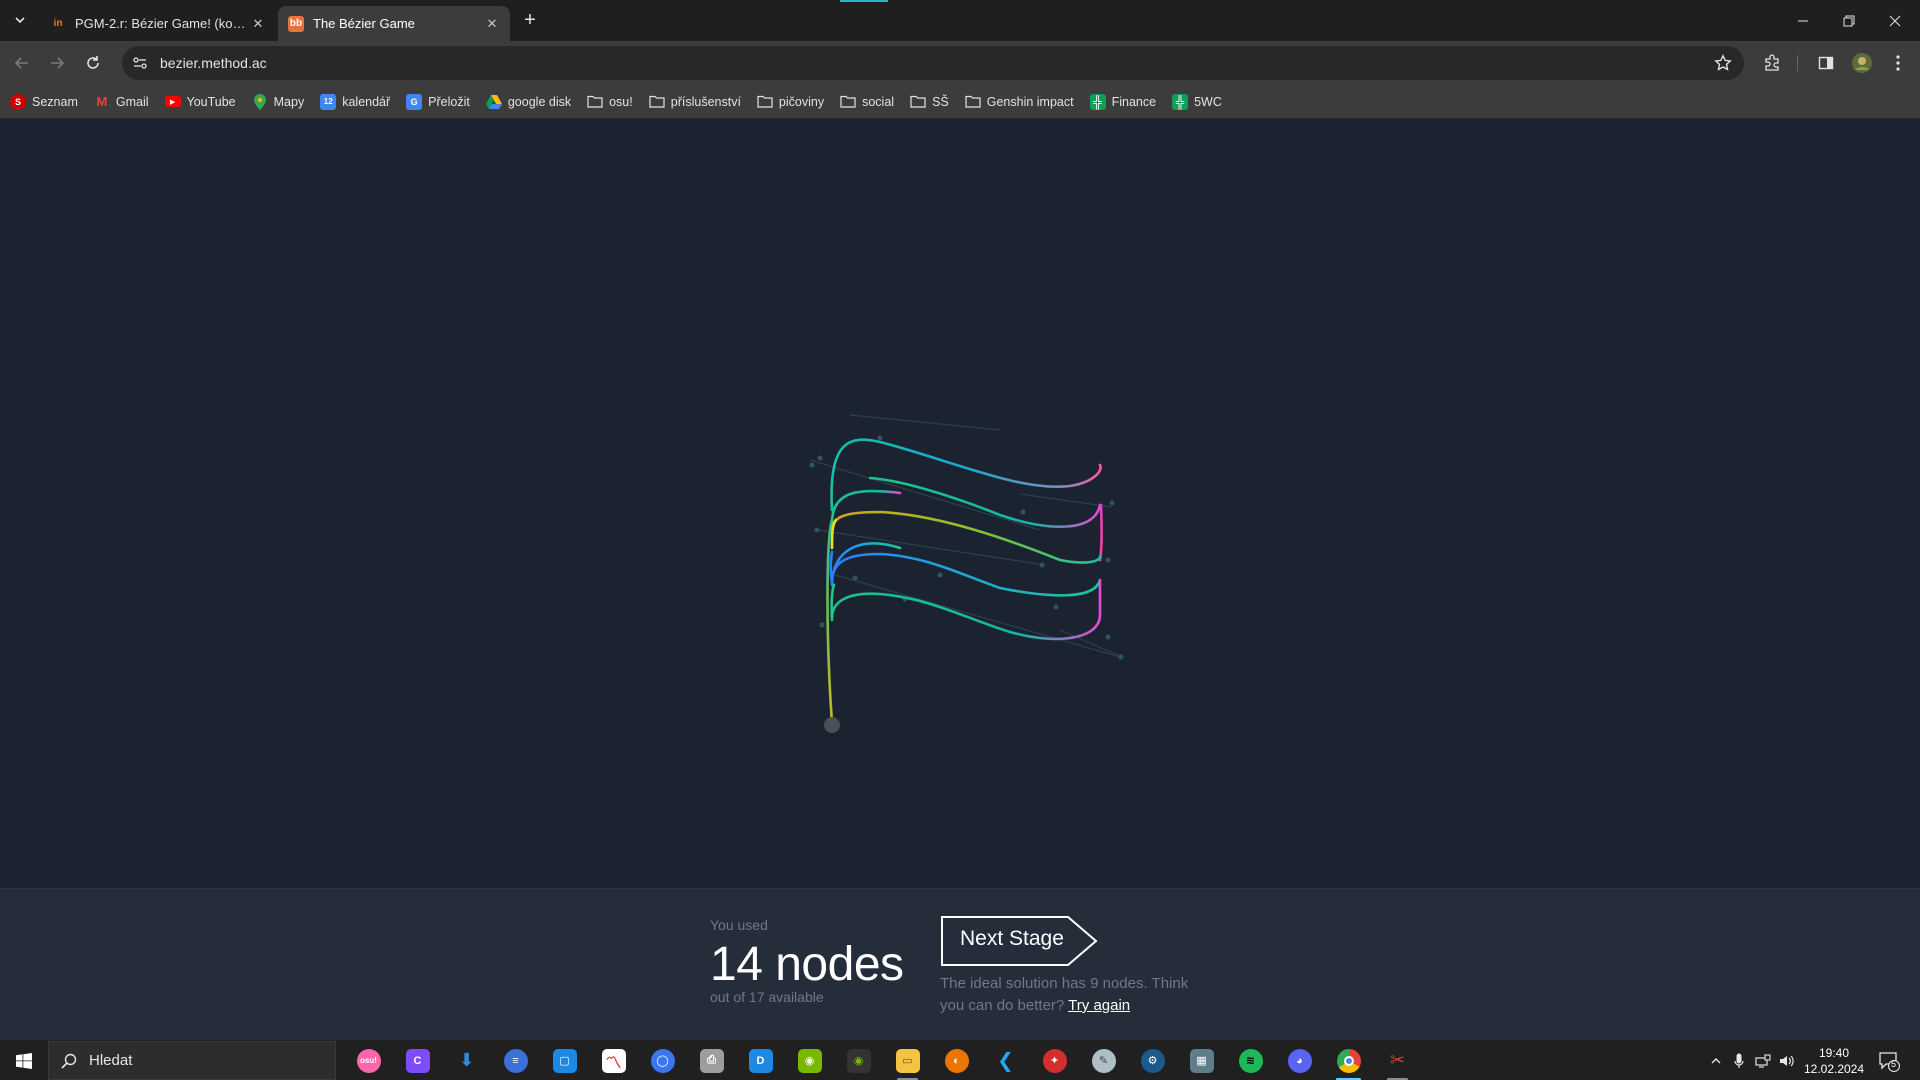  I want to click on tab-bezier-game: bb The Bézier Game ✕, so click(394, 23).